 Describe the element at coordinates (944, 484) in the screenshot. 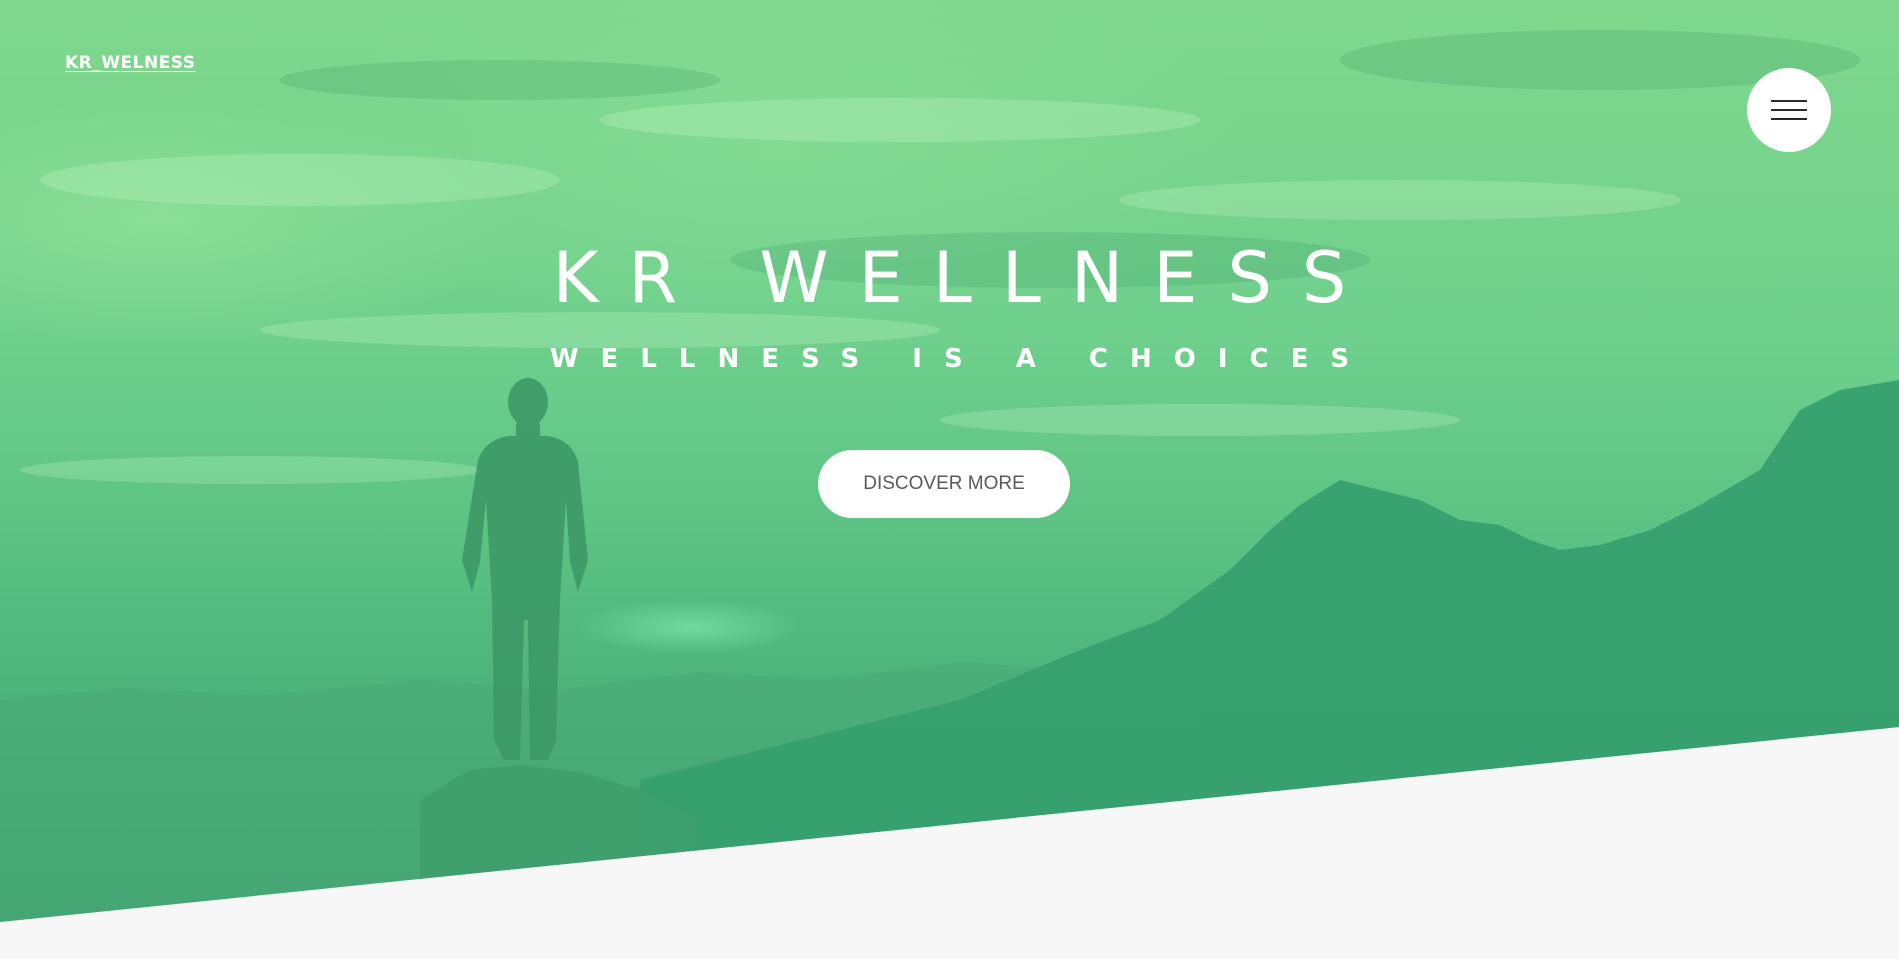

I see `discover-more-button: DISCOVER MORE` at that location.